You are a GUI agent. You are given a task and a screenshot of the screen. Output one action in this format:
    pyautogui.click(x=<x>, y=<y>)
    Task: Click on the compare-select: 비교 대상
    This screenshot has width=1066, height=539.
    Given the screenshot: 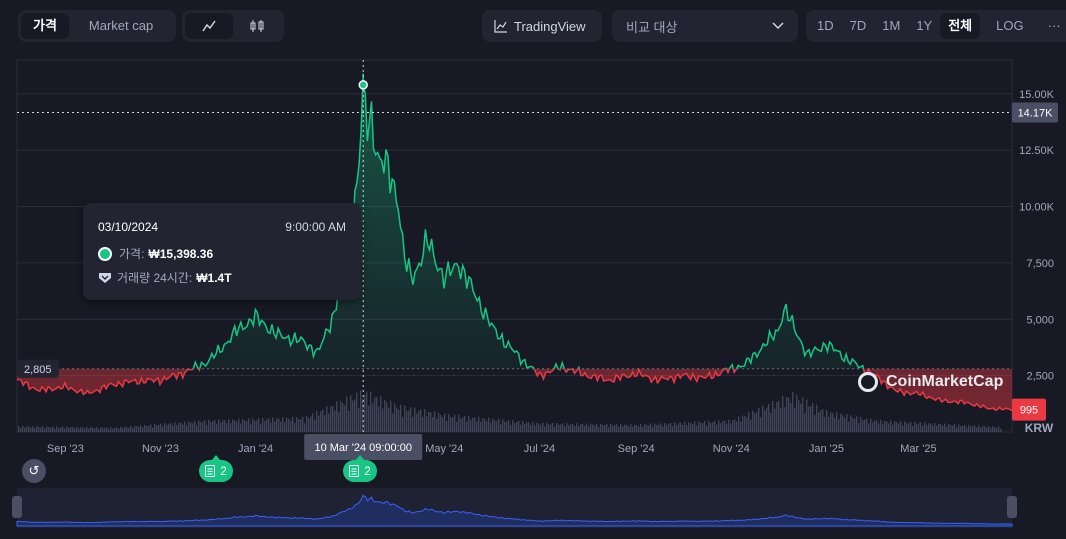 What is the action you would take?
    pyautogui.click(x=705, y=26)
    